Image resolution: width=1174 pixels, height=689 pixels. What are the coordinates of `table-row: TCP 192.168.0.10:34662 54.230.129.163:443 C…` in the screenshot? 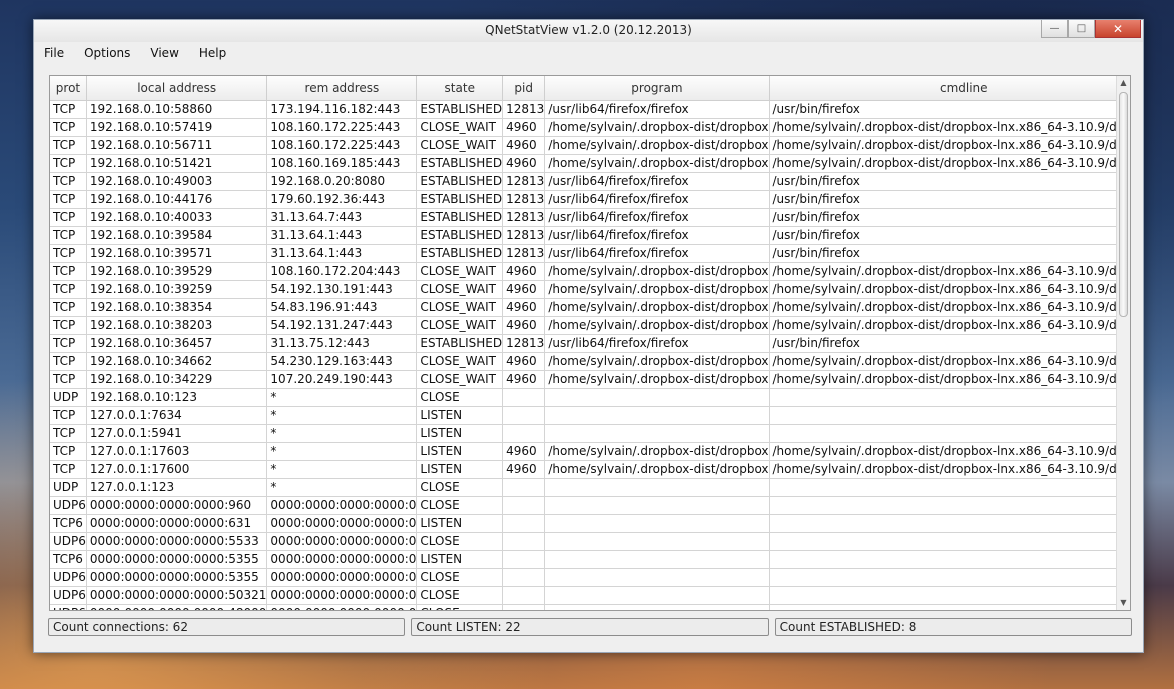 It's located at (590, 361).